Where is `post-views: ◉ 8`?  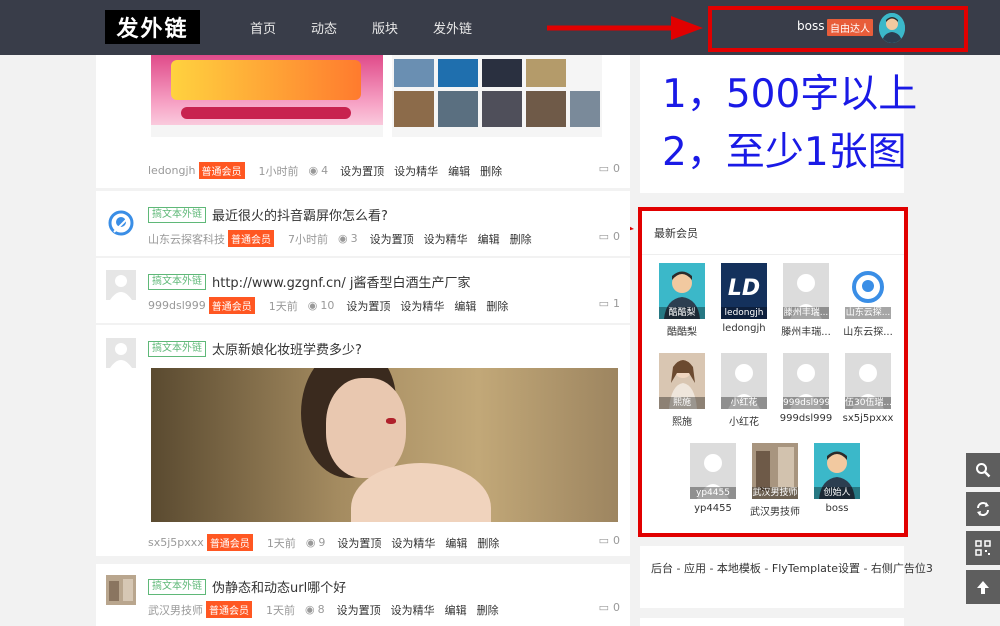
post-views: ◉ 8 is located at coordinates (315, 609).